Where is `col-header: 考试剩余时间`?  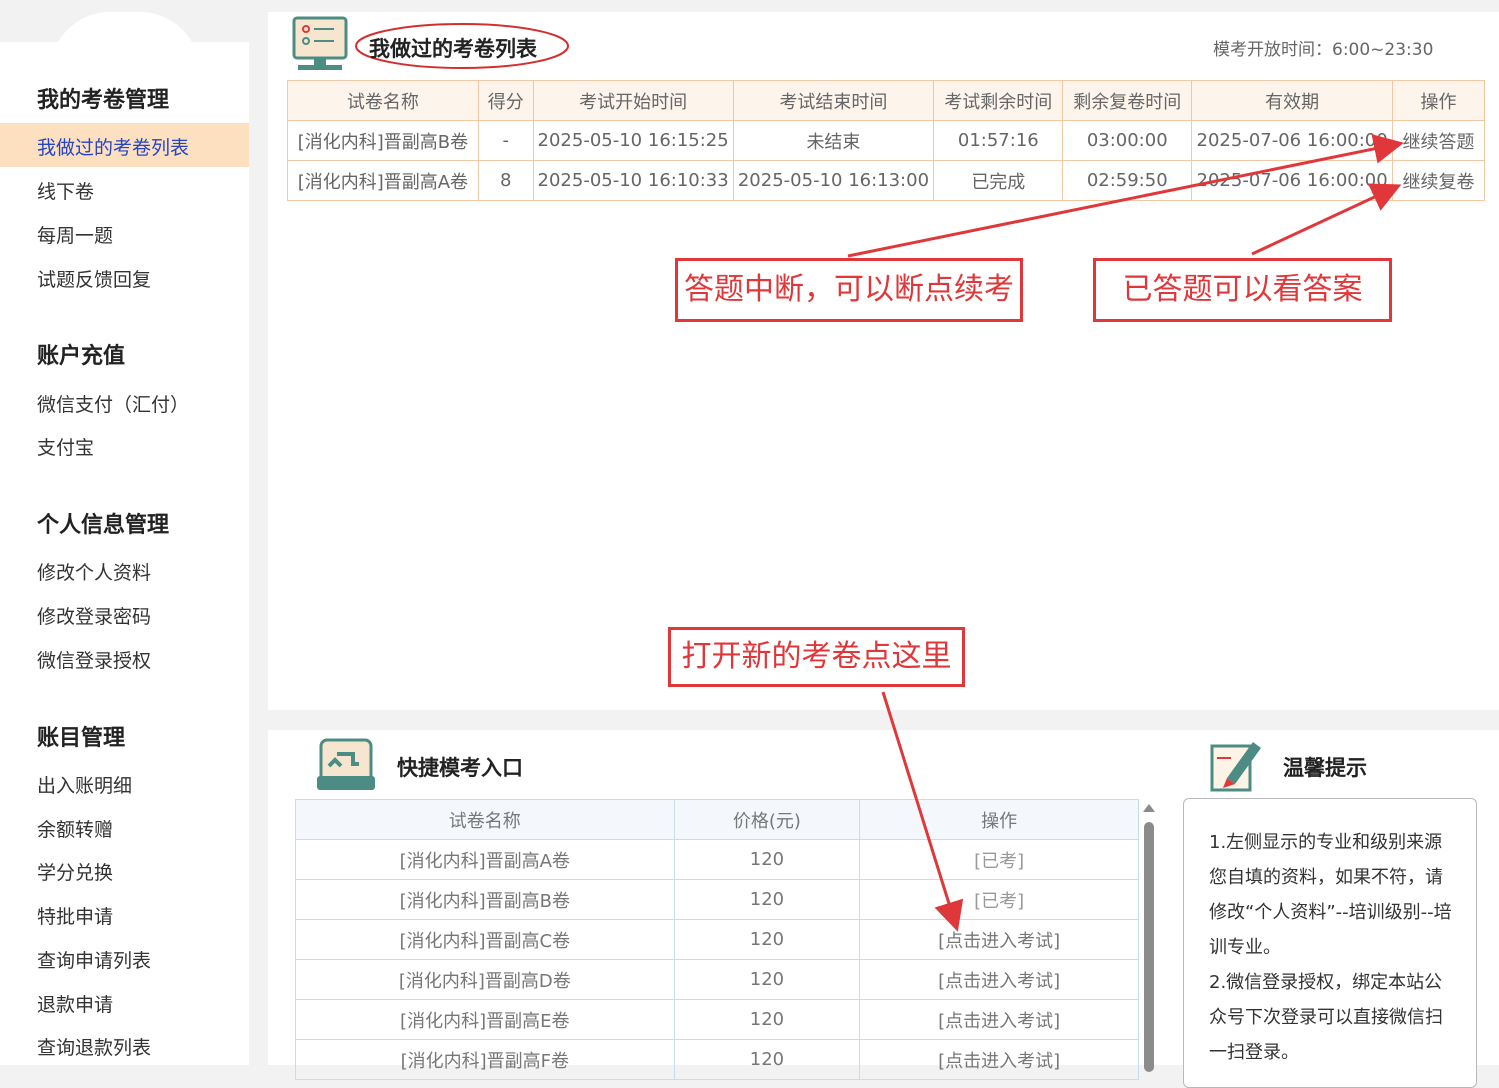
col-header: 考试剩余时间 is located at coordinates (998, 100).